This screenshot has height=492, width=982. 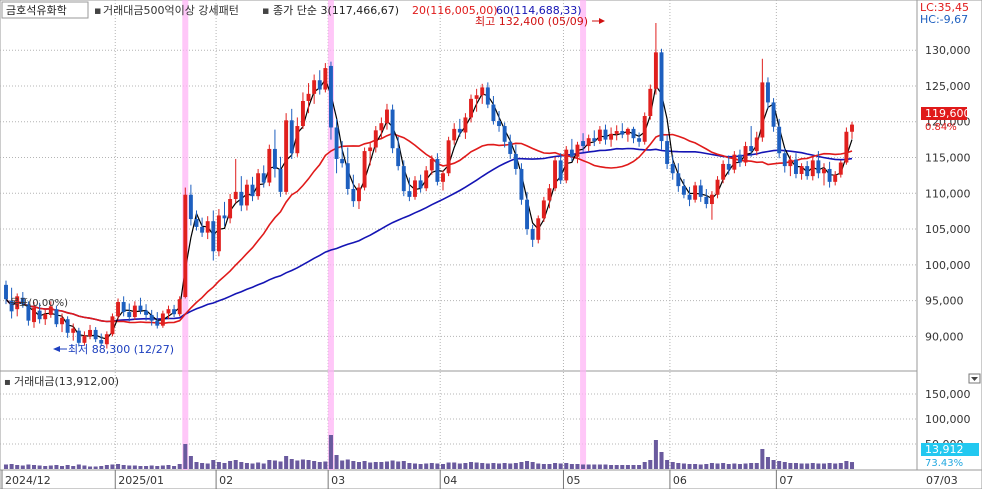 I want to click on legend-square-icon: ▪, so click(x=7, y=382).